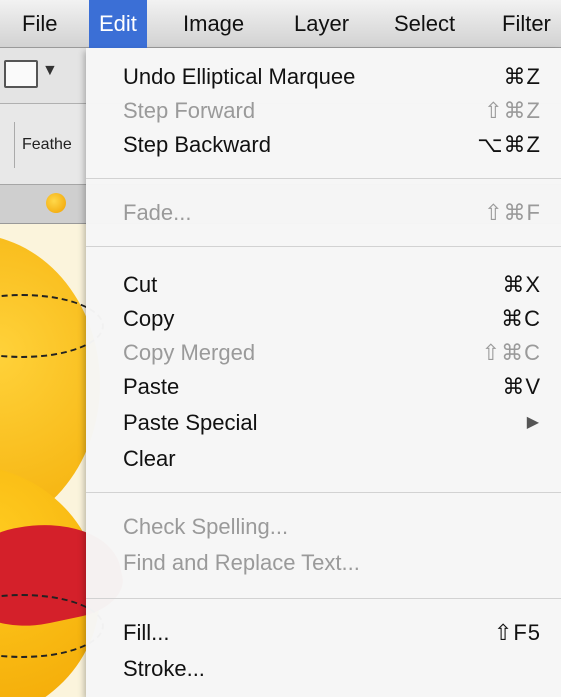 The image size is (561, 697). Describe the element at coordinates (197, 144) in the screenshot. I see `menu-item-label: Step Backward` at that location.